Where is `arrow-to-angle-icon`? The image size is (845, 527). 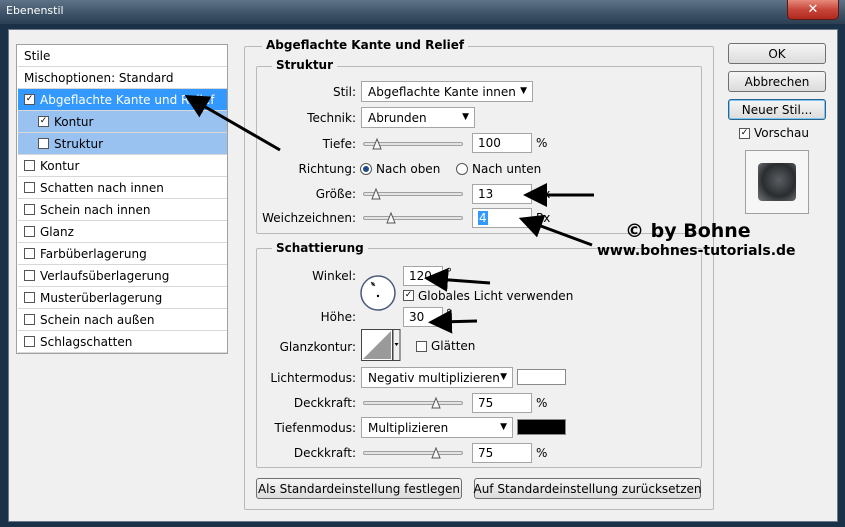
arrow-to-angle-icon is located at coordinates (457, 279).